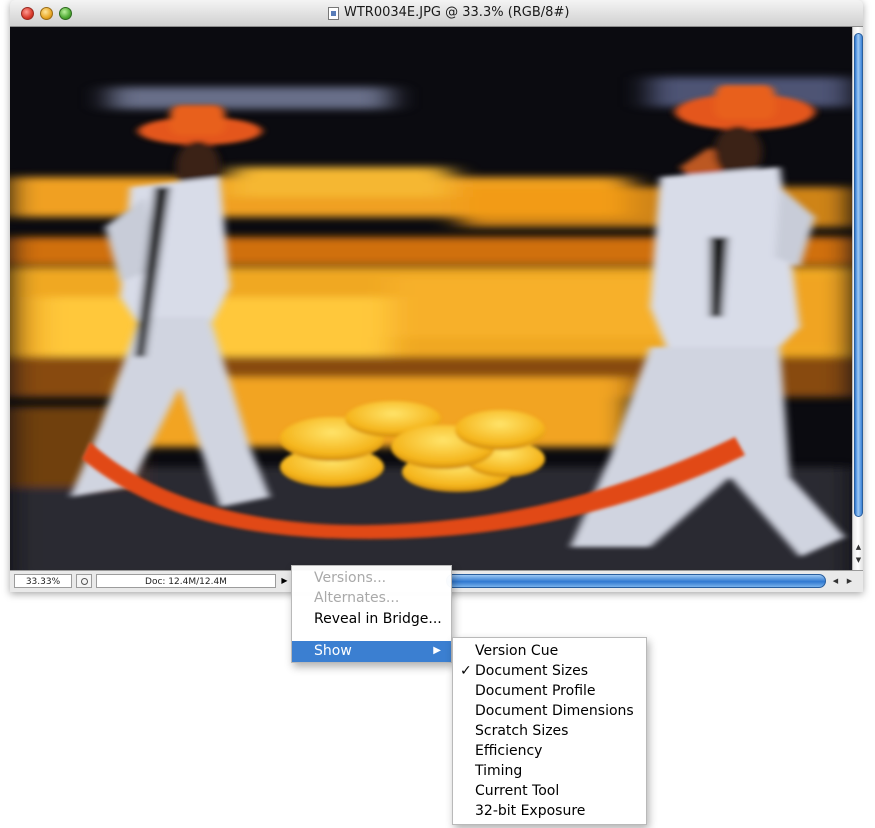 The width and height of the screenshot is (875, 828). I want to click on scroll-down-arrow-icon: ▼, so click(858, 560).